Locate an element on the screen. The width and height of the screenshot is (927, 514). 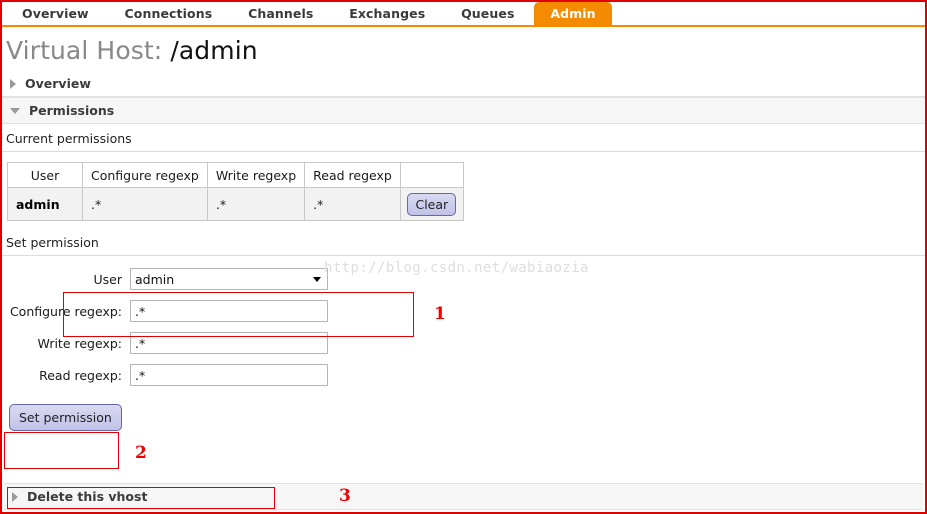
column-header-actions is located at coordinates (431, 175).